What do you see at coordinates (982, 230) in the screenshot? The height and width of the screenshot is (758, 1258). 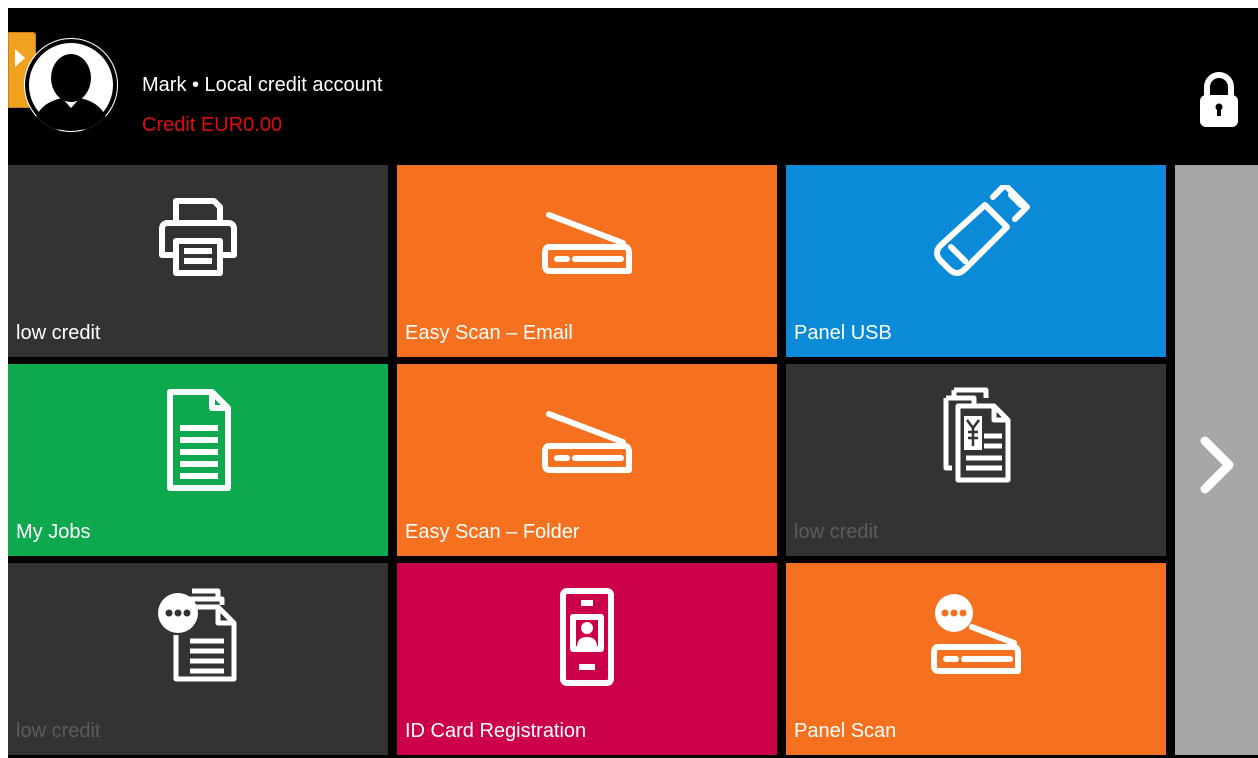 I see `usb-drive-icon` at bounding box center [982, 230].